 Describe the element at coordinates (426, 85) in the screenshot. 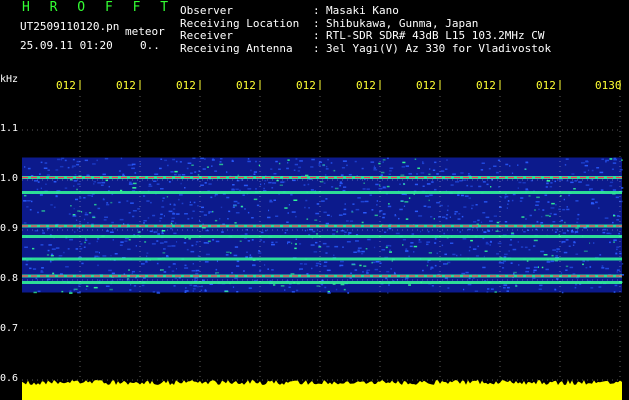

I see `time-label: 012` at that location.